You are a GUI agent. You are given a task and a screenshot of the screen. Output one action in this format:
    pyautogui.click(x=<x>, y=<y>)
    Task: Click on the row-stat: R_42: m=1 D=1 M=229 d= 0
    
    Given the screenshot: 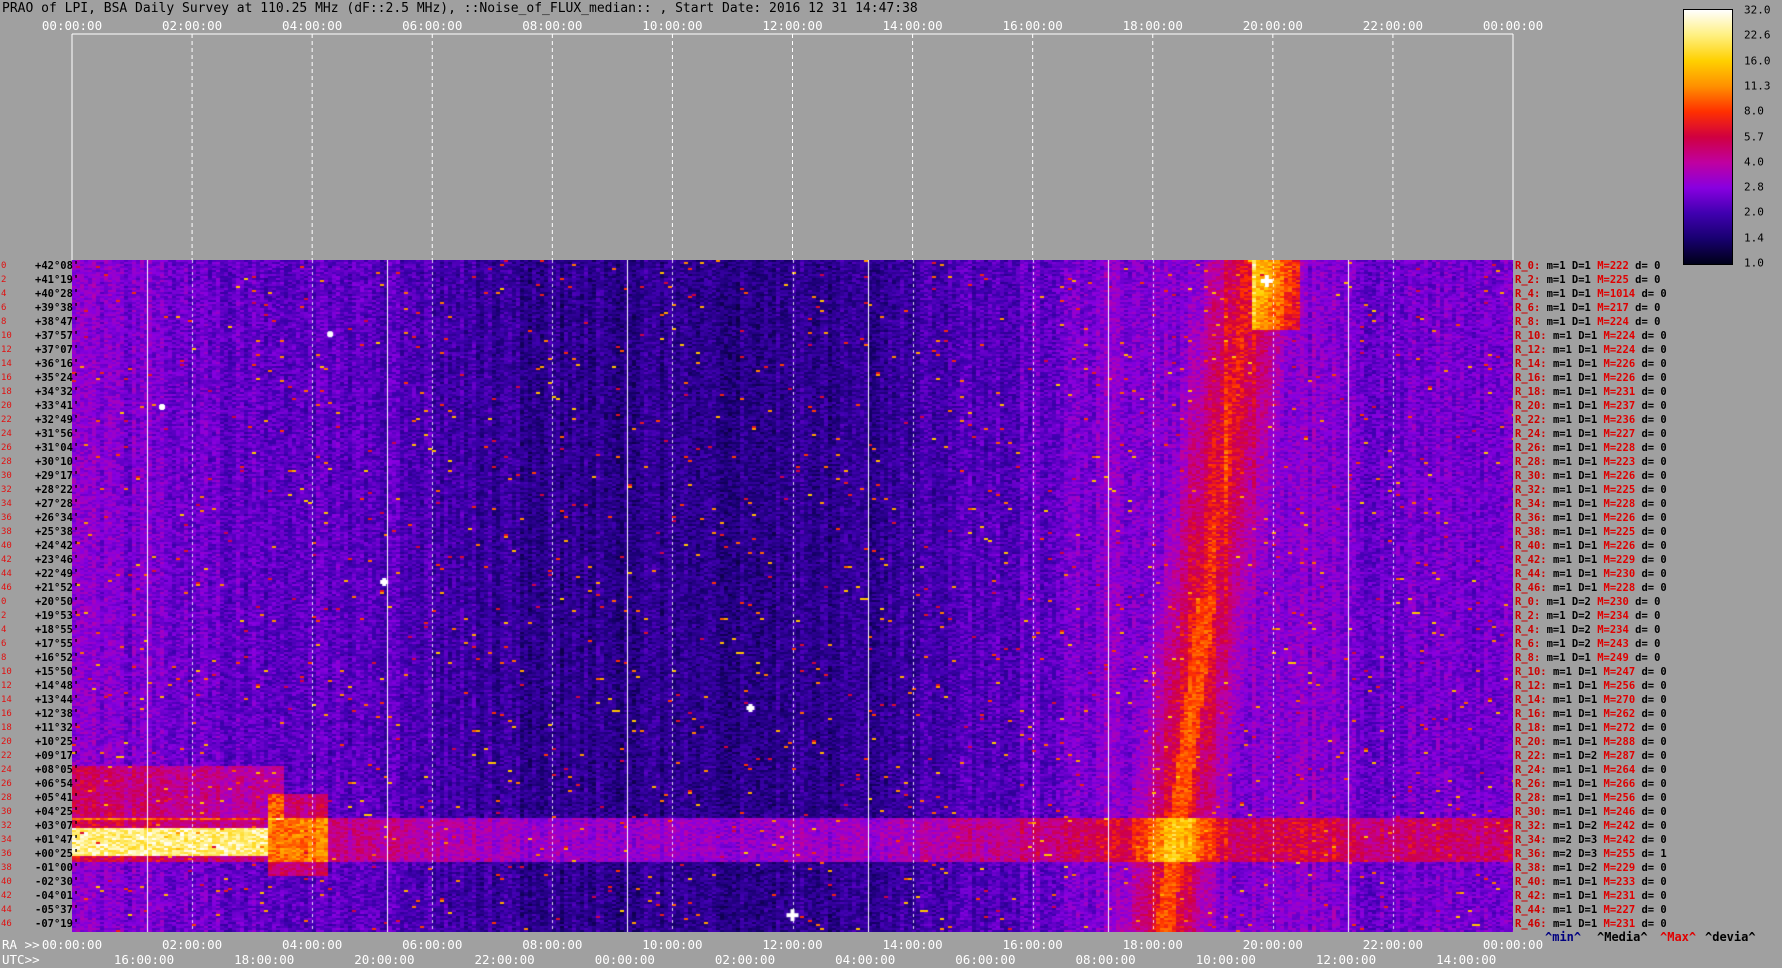 What is the action you would take?
    pyautogui.click(x=1591, y=560)
    